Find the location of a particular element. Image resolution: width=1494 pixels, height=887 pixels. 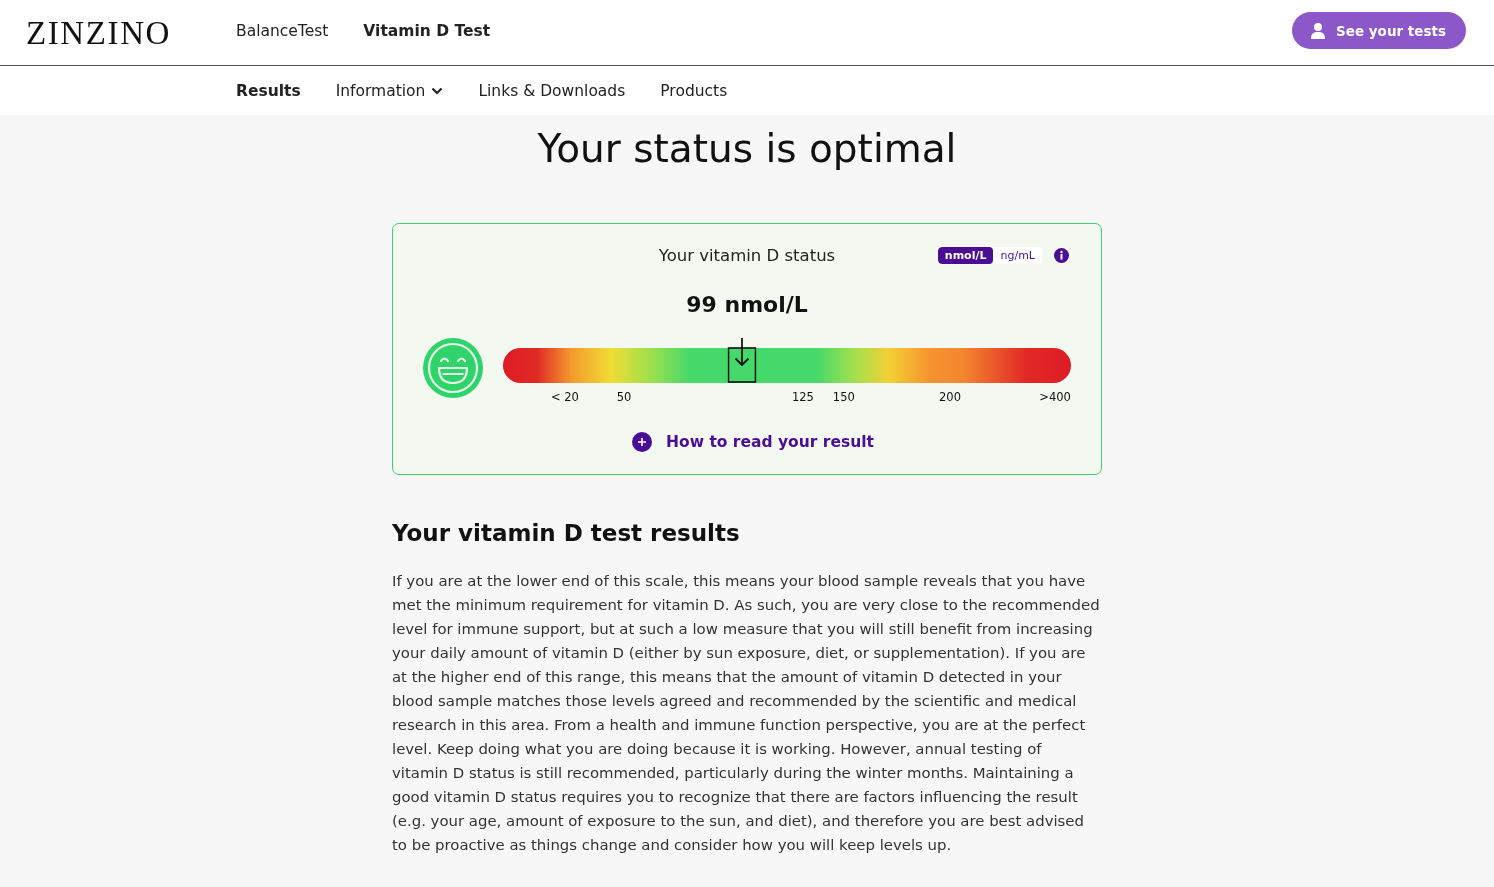

subnav-link: Links & Downloads is located at coordinates (552, 90).